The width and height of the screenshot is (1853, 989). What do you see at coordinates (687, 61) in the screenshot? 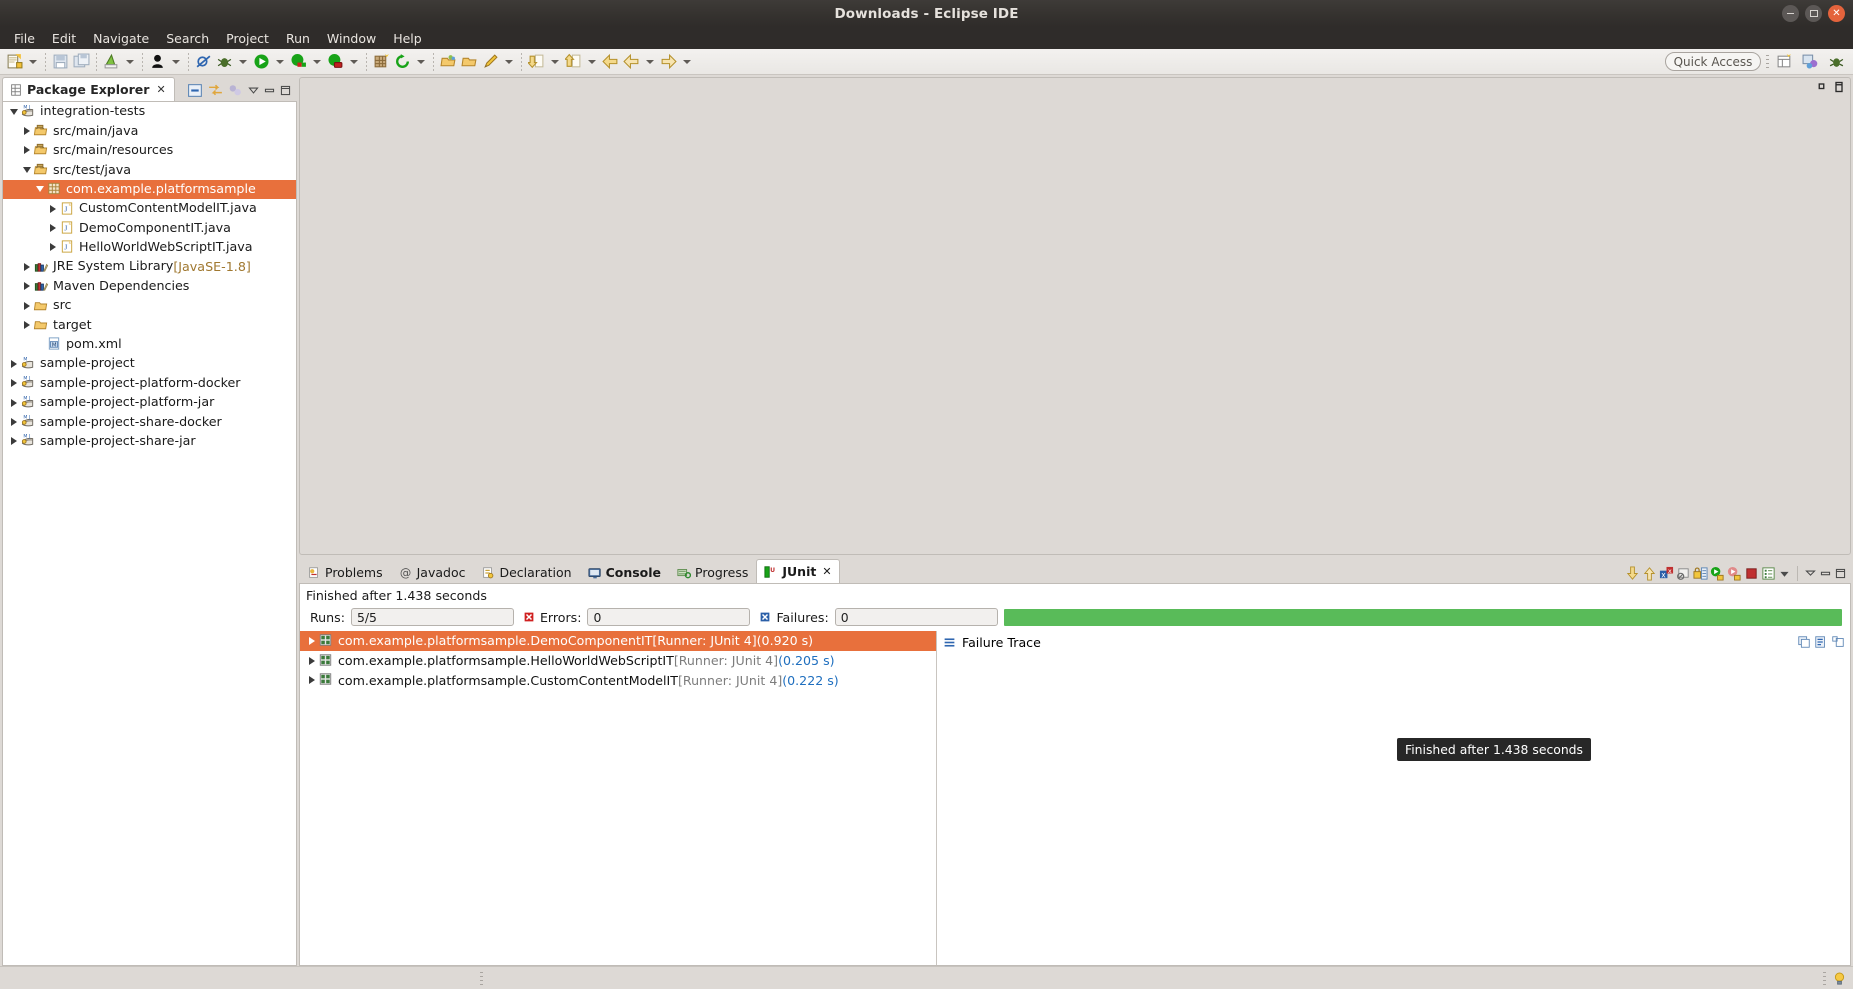
I see `forward-dropdown-arrow` at bounding box center [687, 61].